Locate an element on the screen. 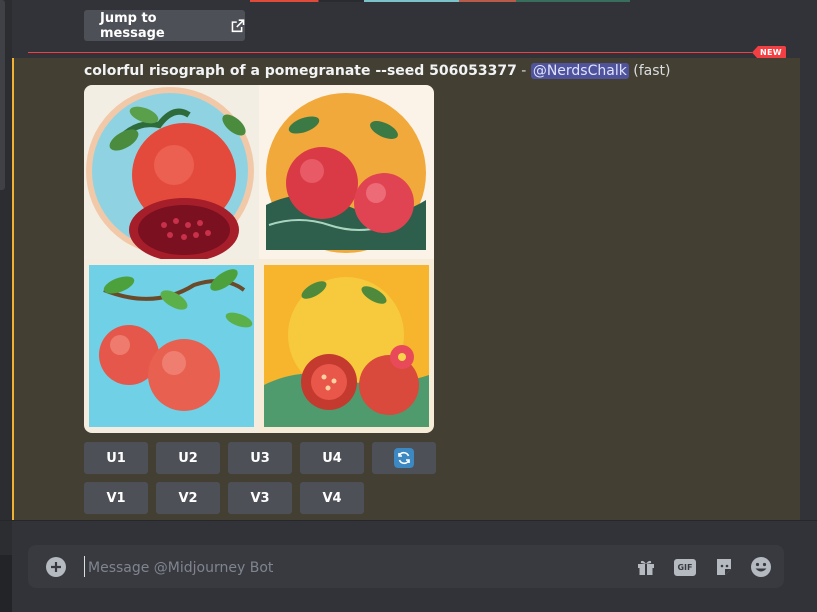 The width and height of the screenshot is (817, 612). u4-button: U4 is located at coordinates (332, 458).